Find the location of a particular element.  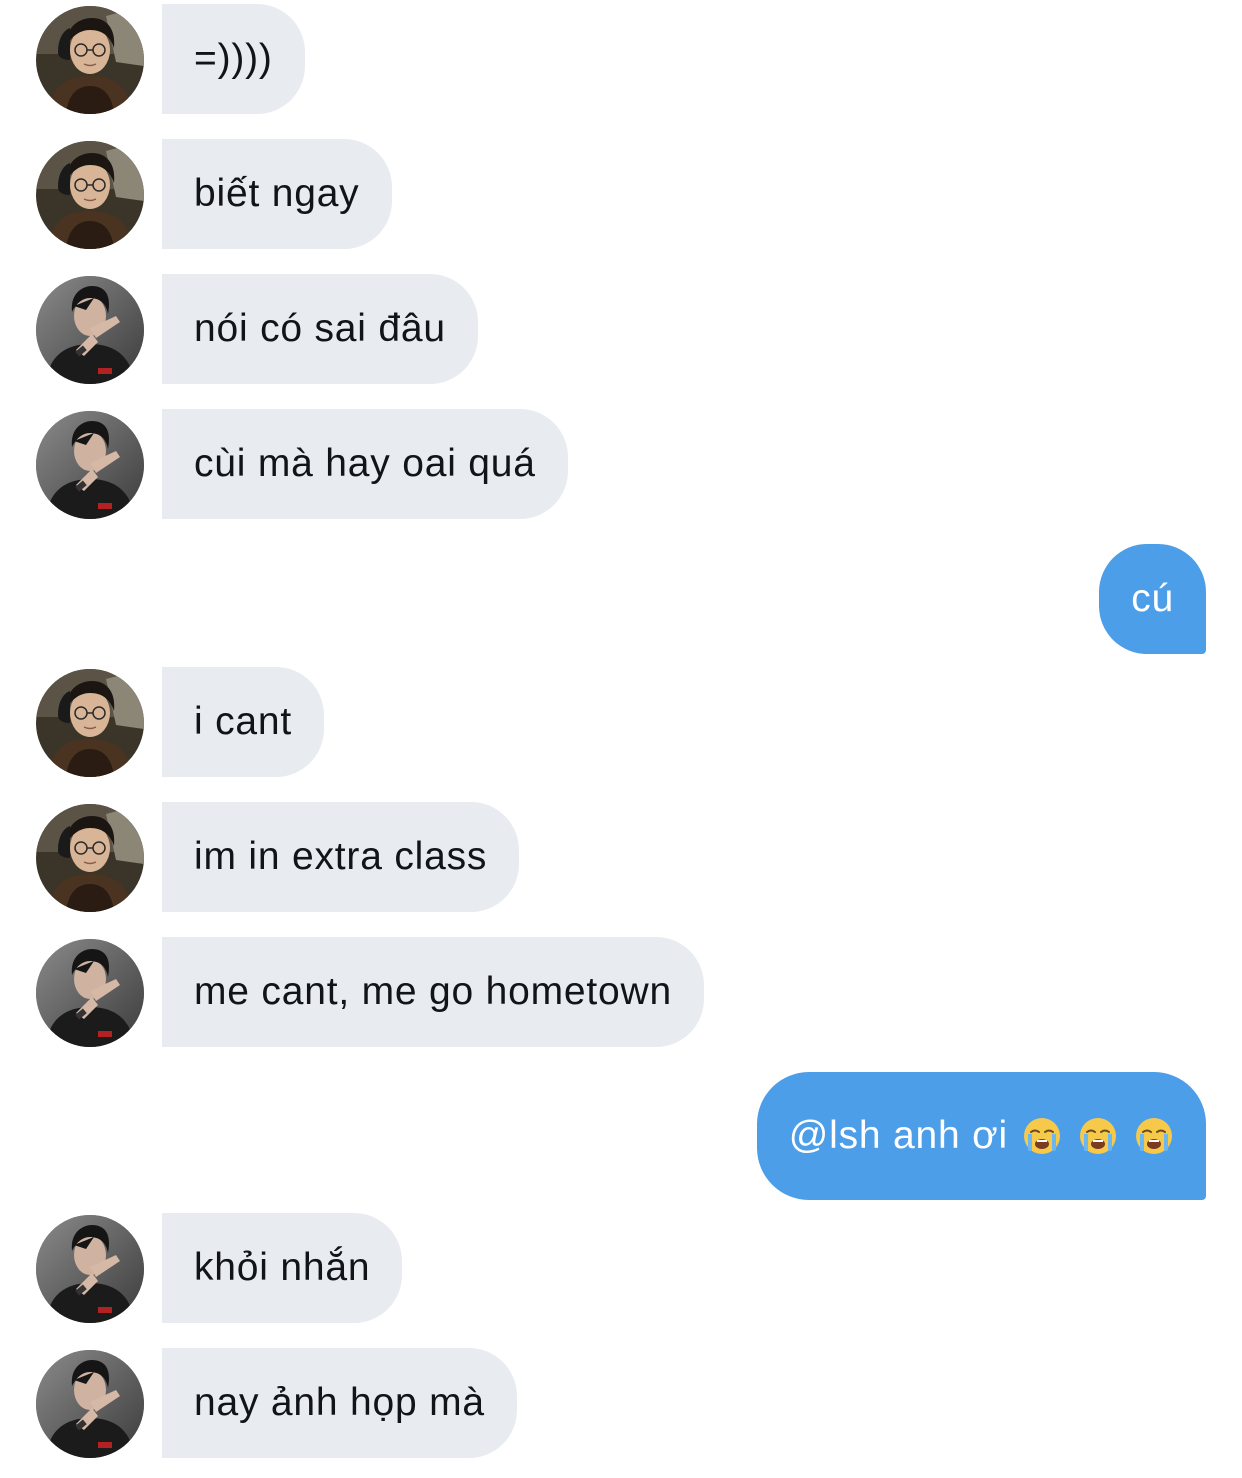

message-text: im in extra class is located at coordinates (341, 856).